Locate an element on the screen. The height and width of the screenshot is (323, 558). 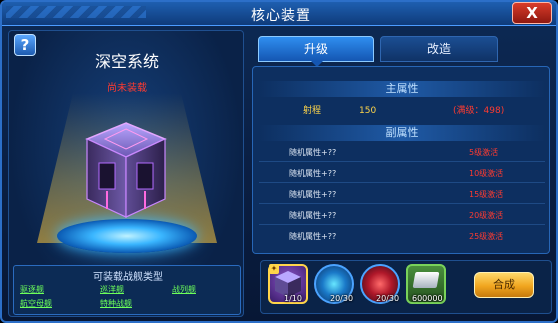
sub-attribute-row: 随机属性+?? 10级激活 is located at coordinates (402, 174).